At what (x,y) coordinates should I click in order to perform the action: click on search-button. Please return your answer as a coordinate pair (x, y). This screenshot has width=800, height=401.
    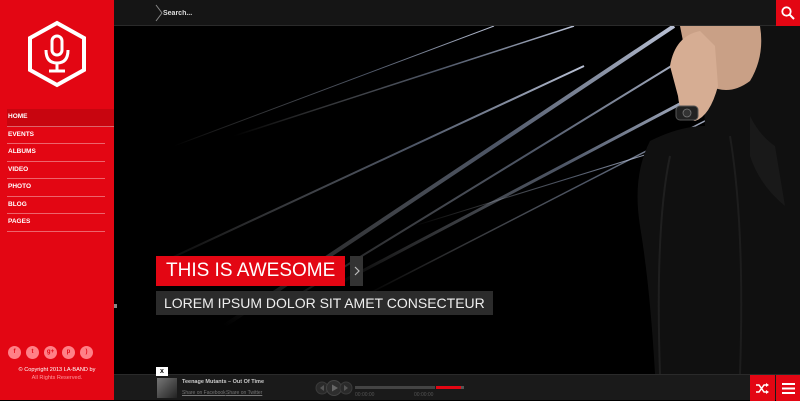
    Looking at the image, I should click on (788, 13).